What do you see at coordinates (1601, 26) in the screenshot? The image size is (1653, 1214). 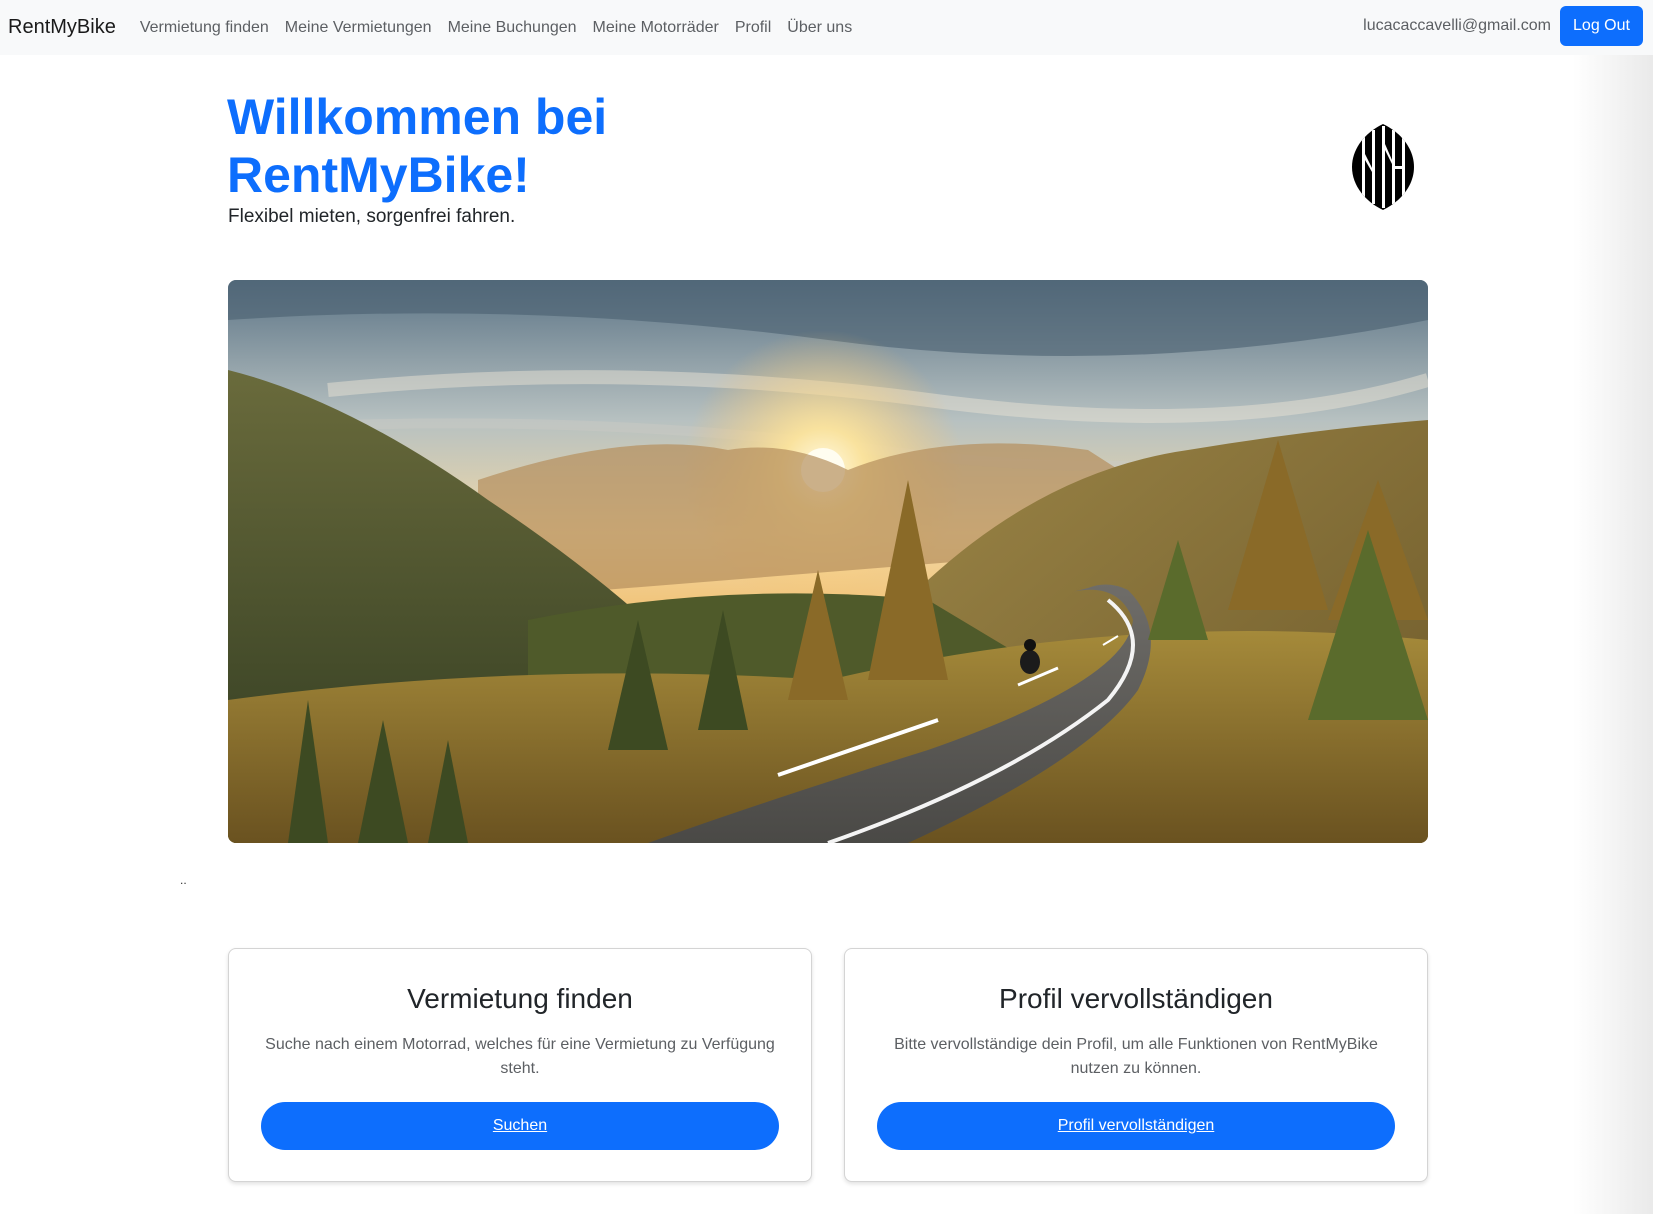 I see `logout-button: Log Out` at bounding box center [1601, 26].